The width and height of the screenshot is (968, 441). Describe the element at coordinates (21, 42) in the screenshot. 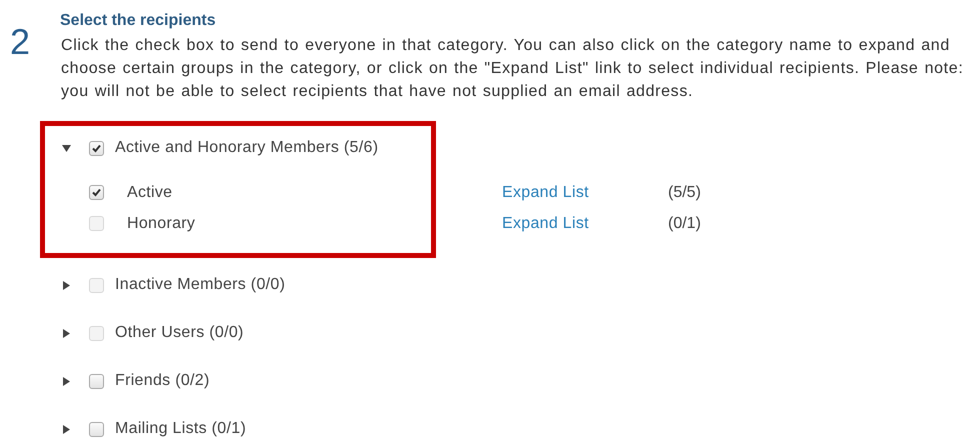

I see `step-number: 2` at that location.